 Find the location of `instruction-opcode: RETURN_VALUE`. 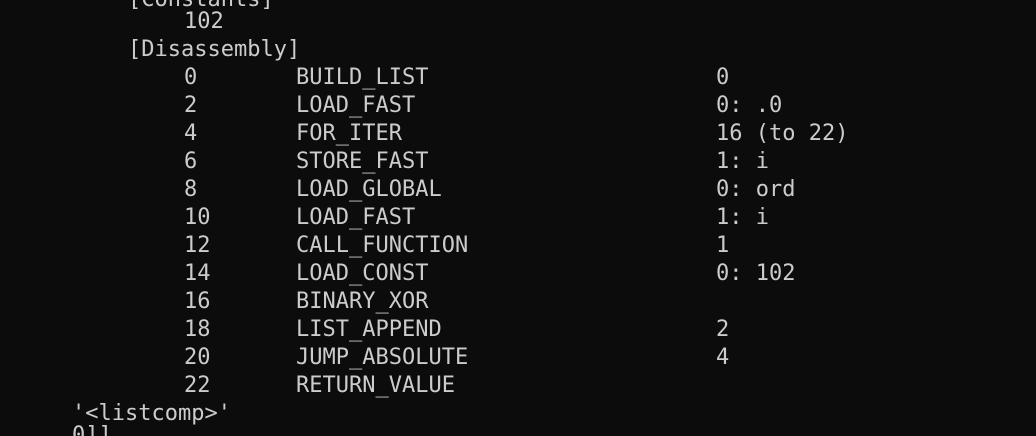

instruction-opcode: RETURN_VALUE is located at coordinates (375, 385).